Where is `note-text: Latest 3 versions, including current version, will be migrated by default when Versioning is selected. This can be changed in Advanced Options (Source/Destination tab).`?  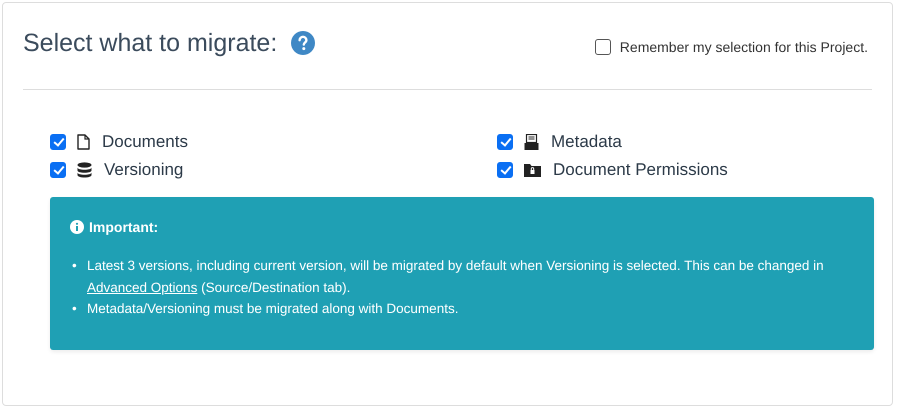 note-text: Latest 3 versions, including current version, will be migrated by default when Versioning is selected. This can be changed in Advanced Options (Source/Destination tab). is located at coordinates (456, 277).